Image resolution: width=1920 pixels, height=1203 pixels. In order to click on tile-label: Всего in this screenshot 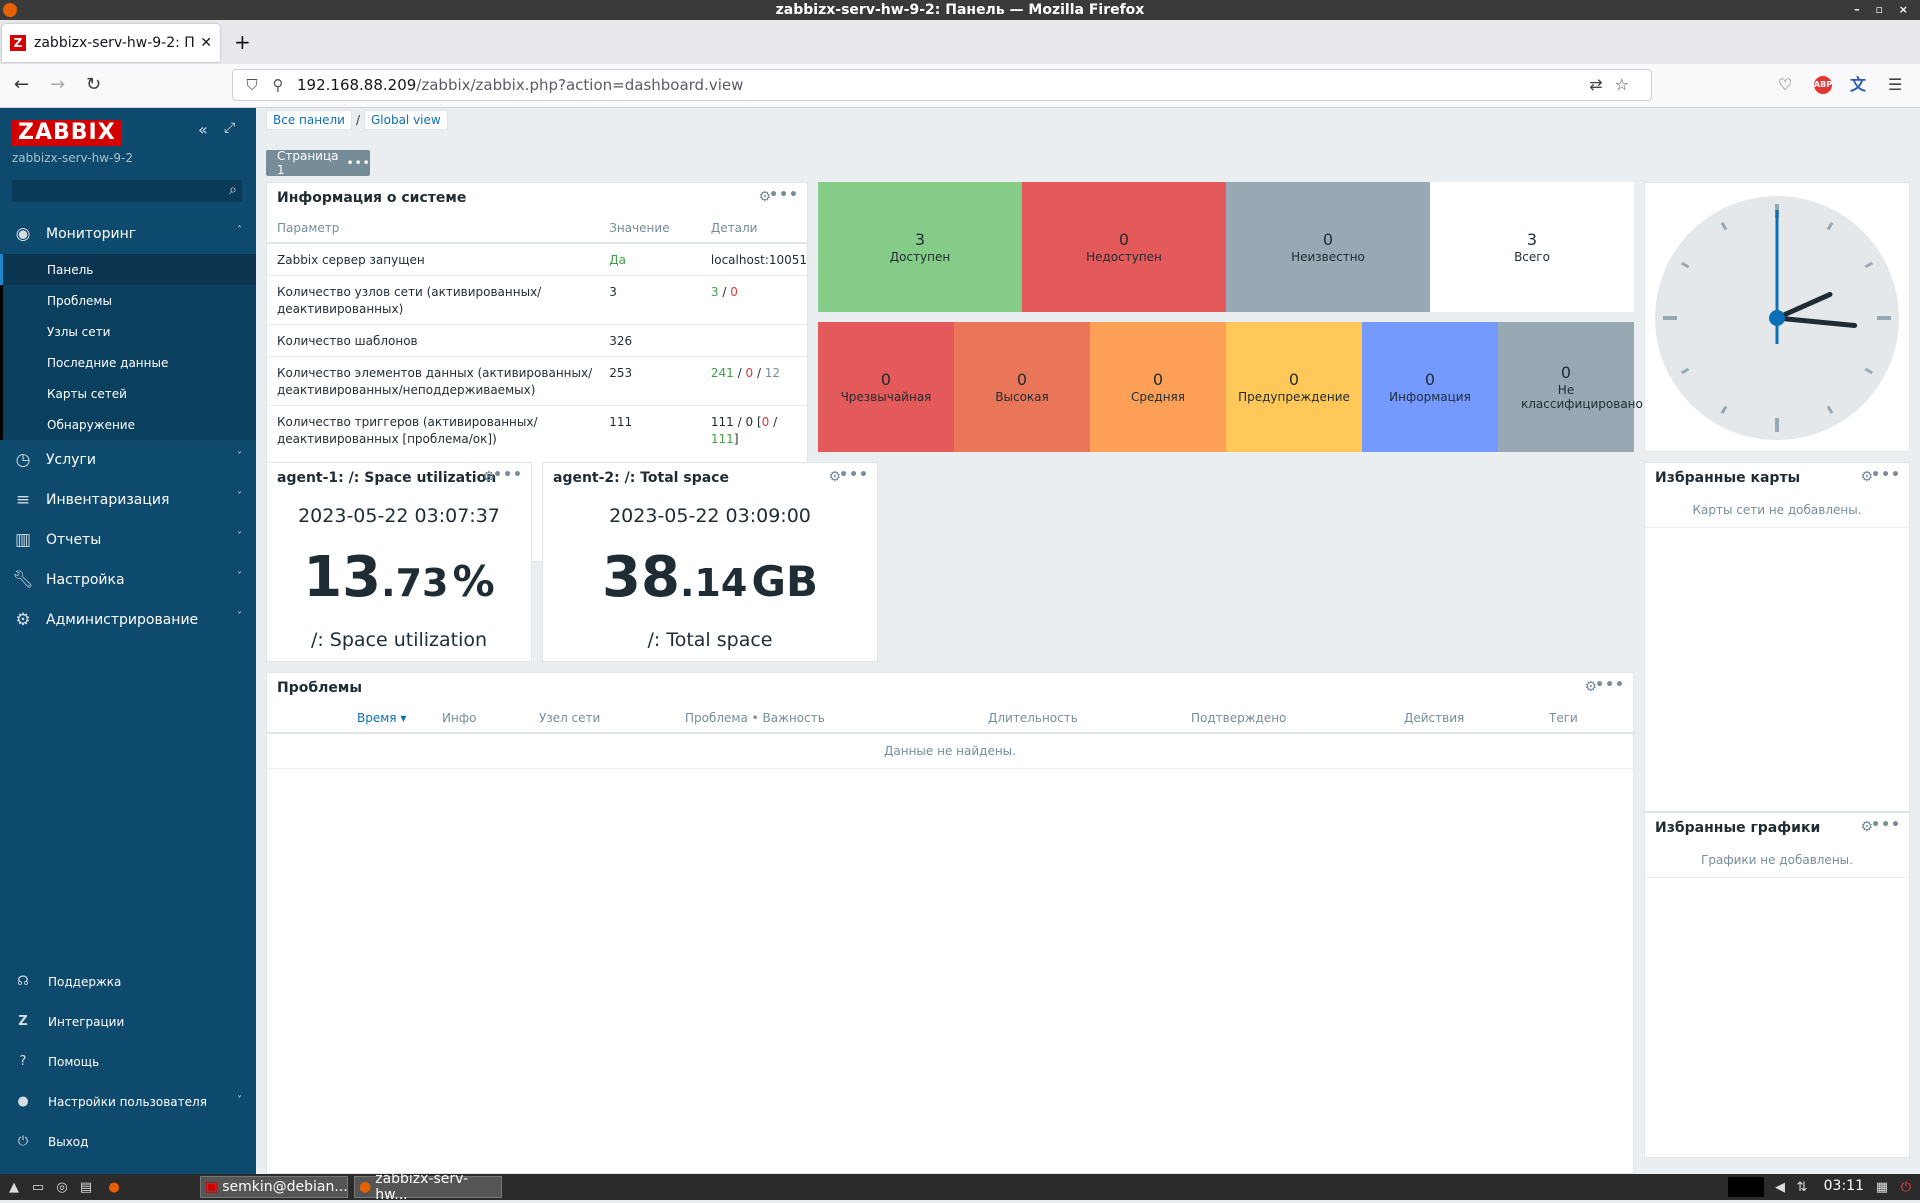, I will do `click(1532, 257)`.